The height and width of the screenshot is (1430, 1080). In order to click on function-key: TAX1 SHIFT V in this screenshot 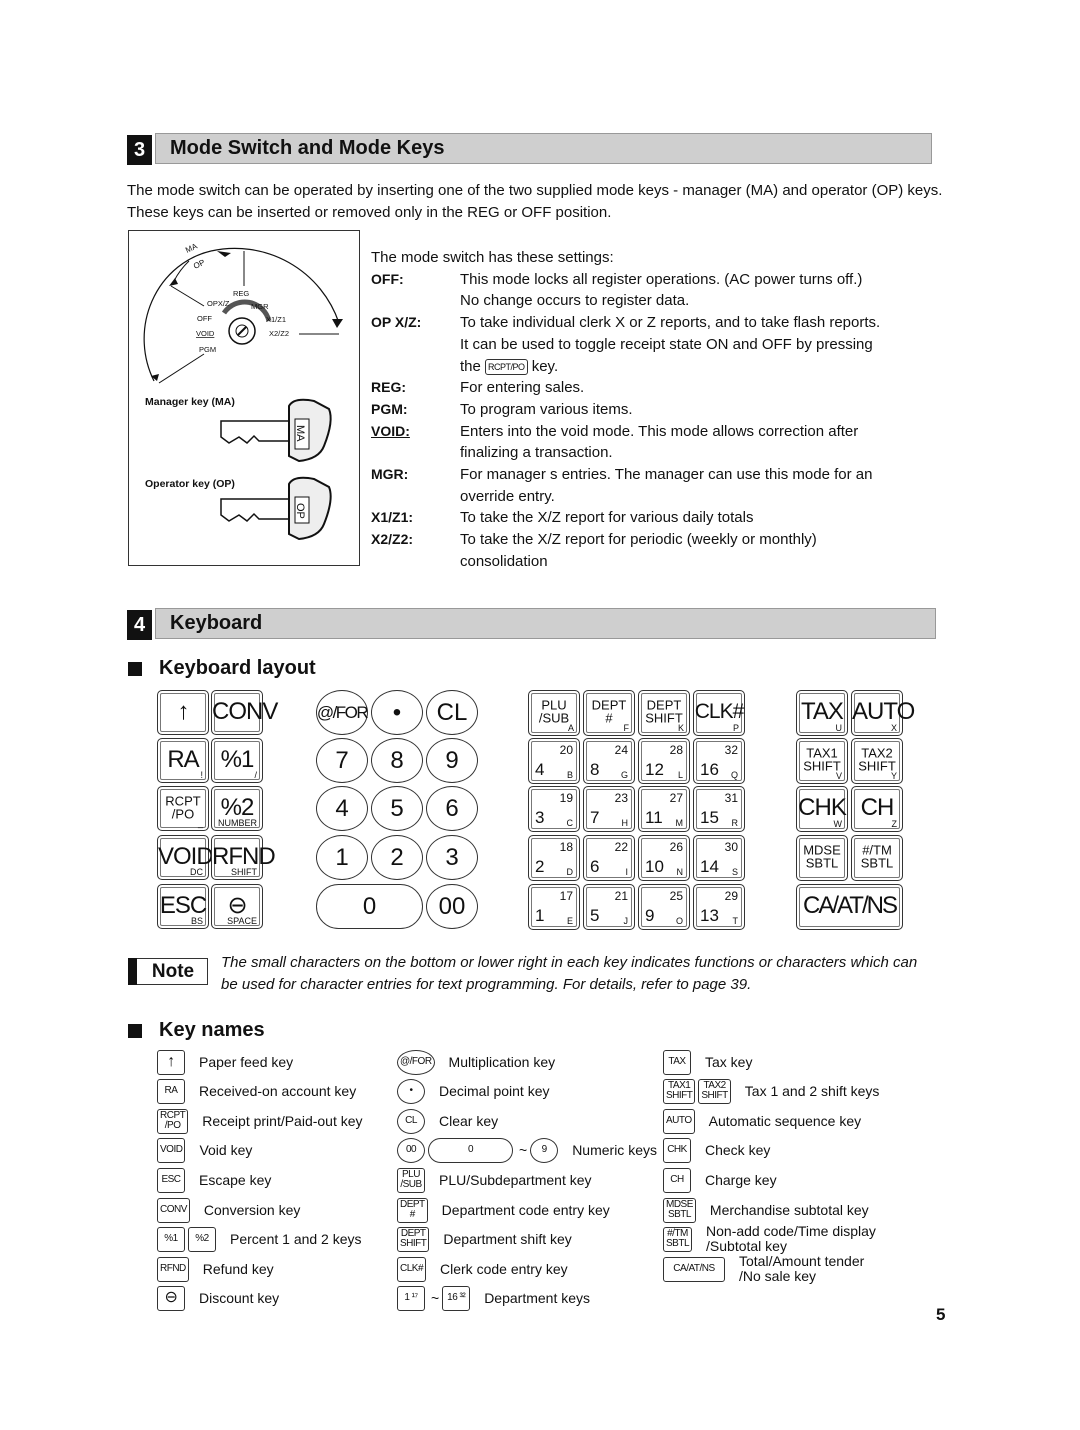, I will do `click(822, 761)`.